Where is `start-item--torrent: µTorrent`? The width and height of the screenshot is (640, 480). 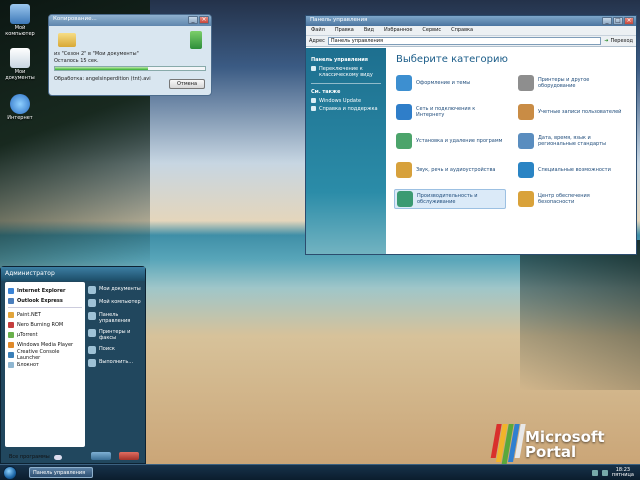 start-item--torrent: µTorrent is located at coordinates (45, 334).